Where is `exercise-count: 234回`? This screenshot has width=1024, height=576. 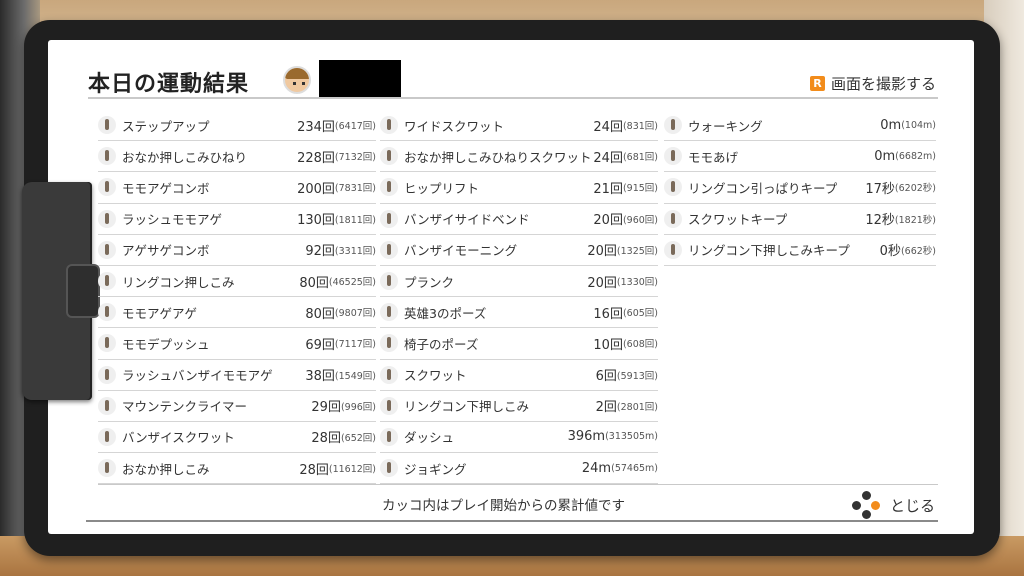 exercise-count: 234回 is located at coordinates (316, 127).